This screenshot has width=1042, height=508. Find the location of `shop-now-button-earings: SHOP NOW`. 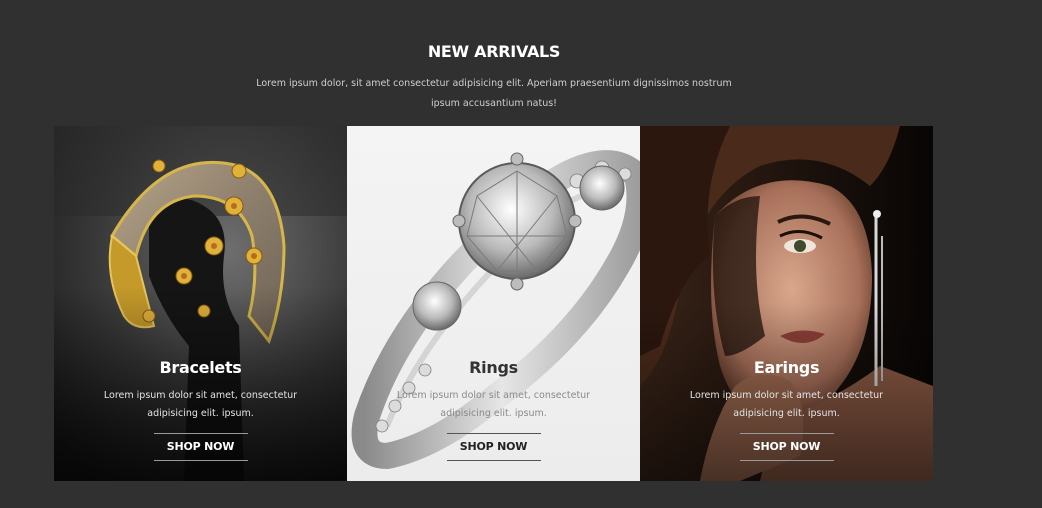

shop-now-button-earings: SHOP NOW is located at coordinates (786, 447).